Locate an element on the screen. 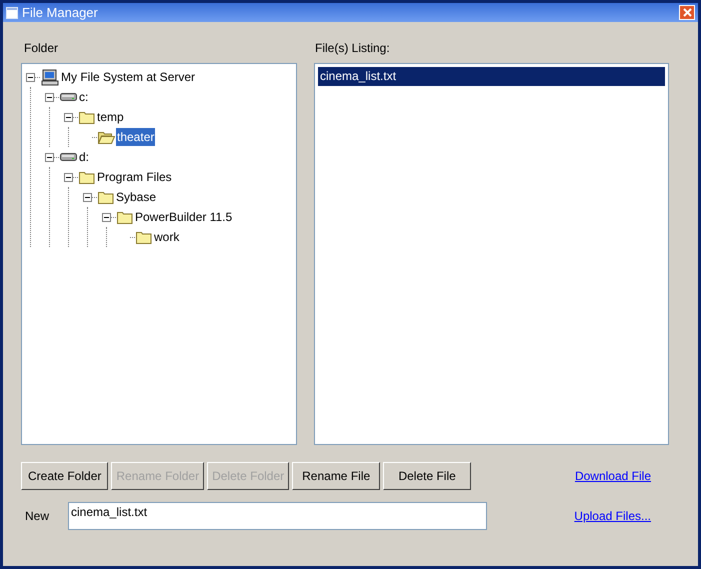  tree-item: c: is located at coordinates (84, 97).